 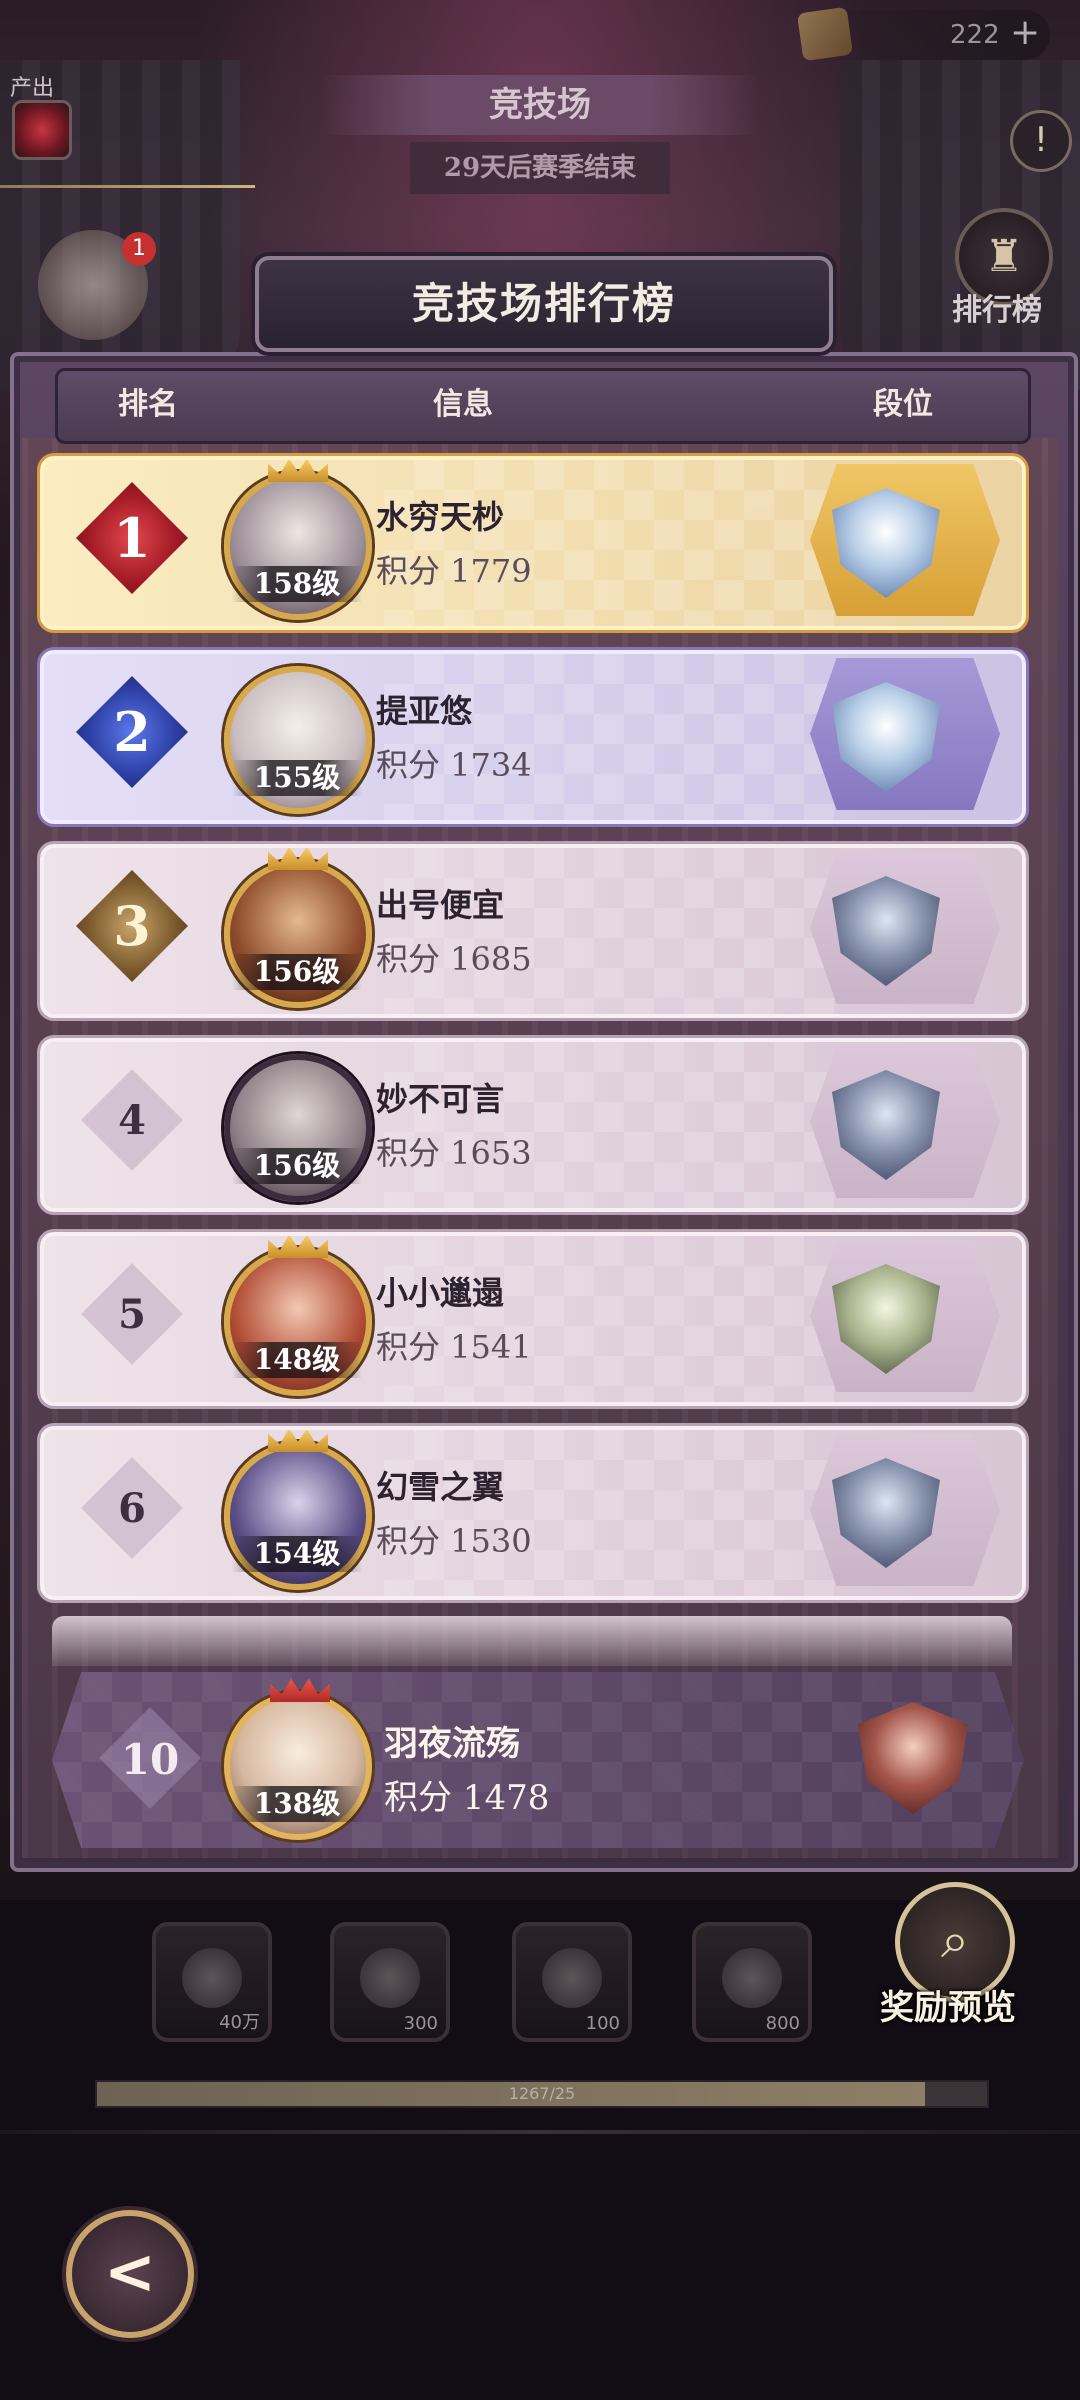 What do you see at coordinates (420, 2023) in the screenshot?
I see `reward-qty: 300` at bounding box center [420, 2023].